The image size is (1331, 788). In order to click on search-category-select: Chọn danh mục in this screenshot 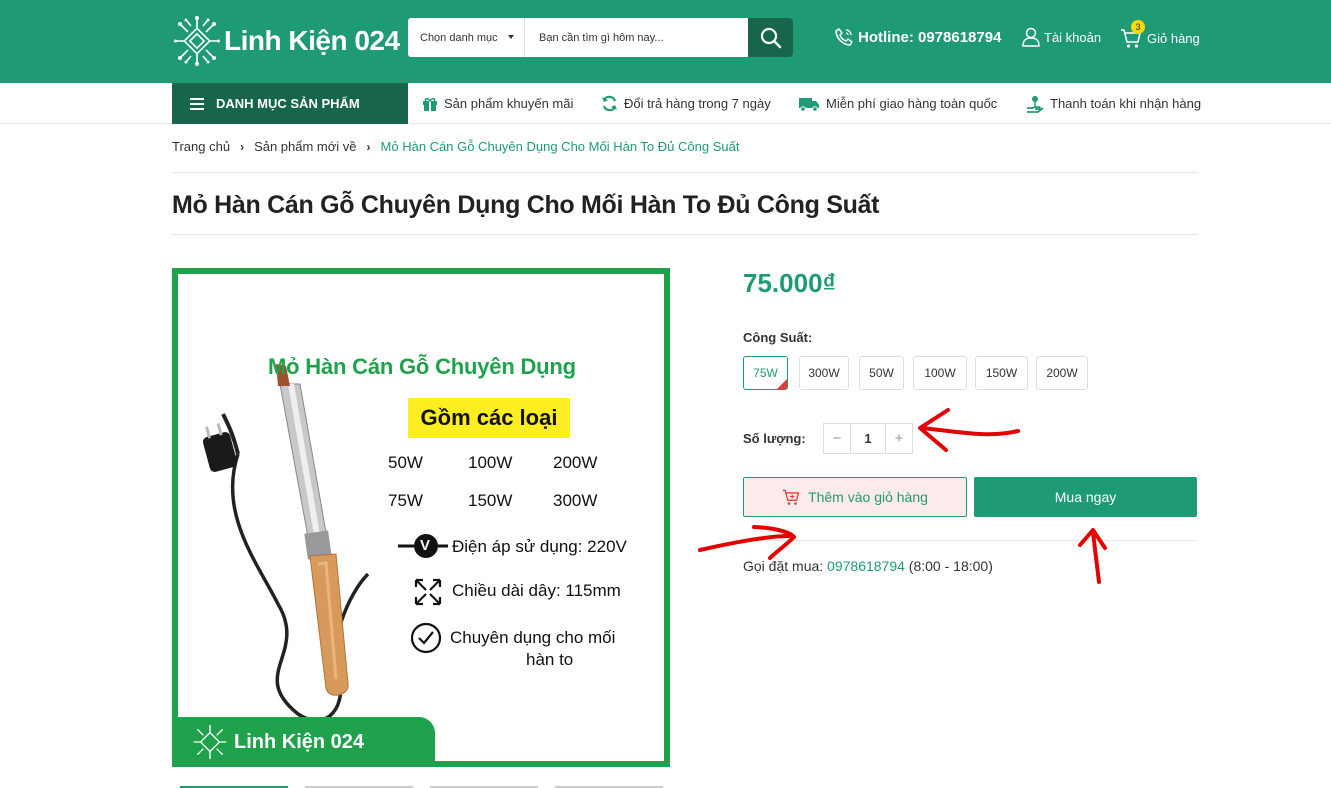, I will do `click(466, 37)`.